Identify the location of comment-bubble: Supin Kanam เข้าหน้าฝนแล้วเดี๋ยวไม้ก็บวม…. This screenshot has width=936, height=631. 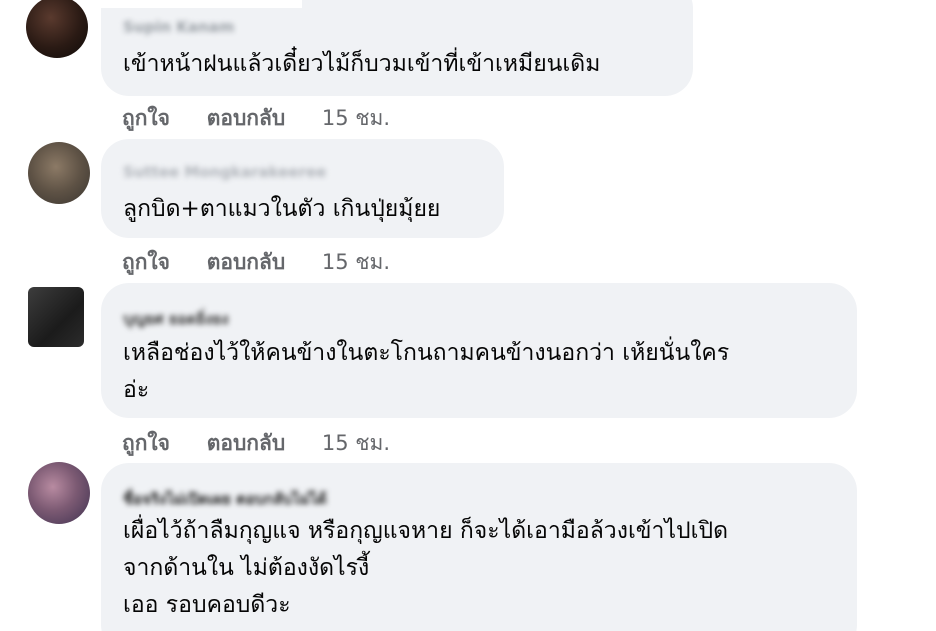
(397, 48).